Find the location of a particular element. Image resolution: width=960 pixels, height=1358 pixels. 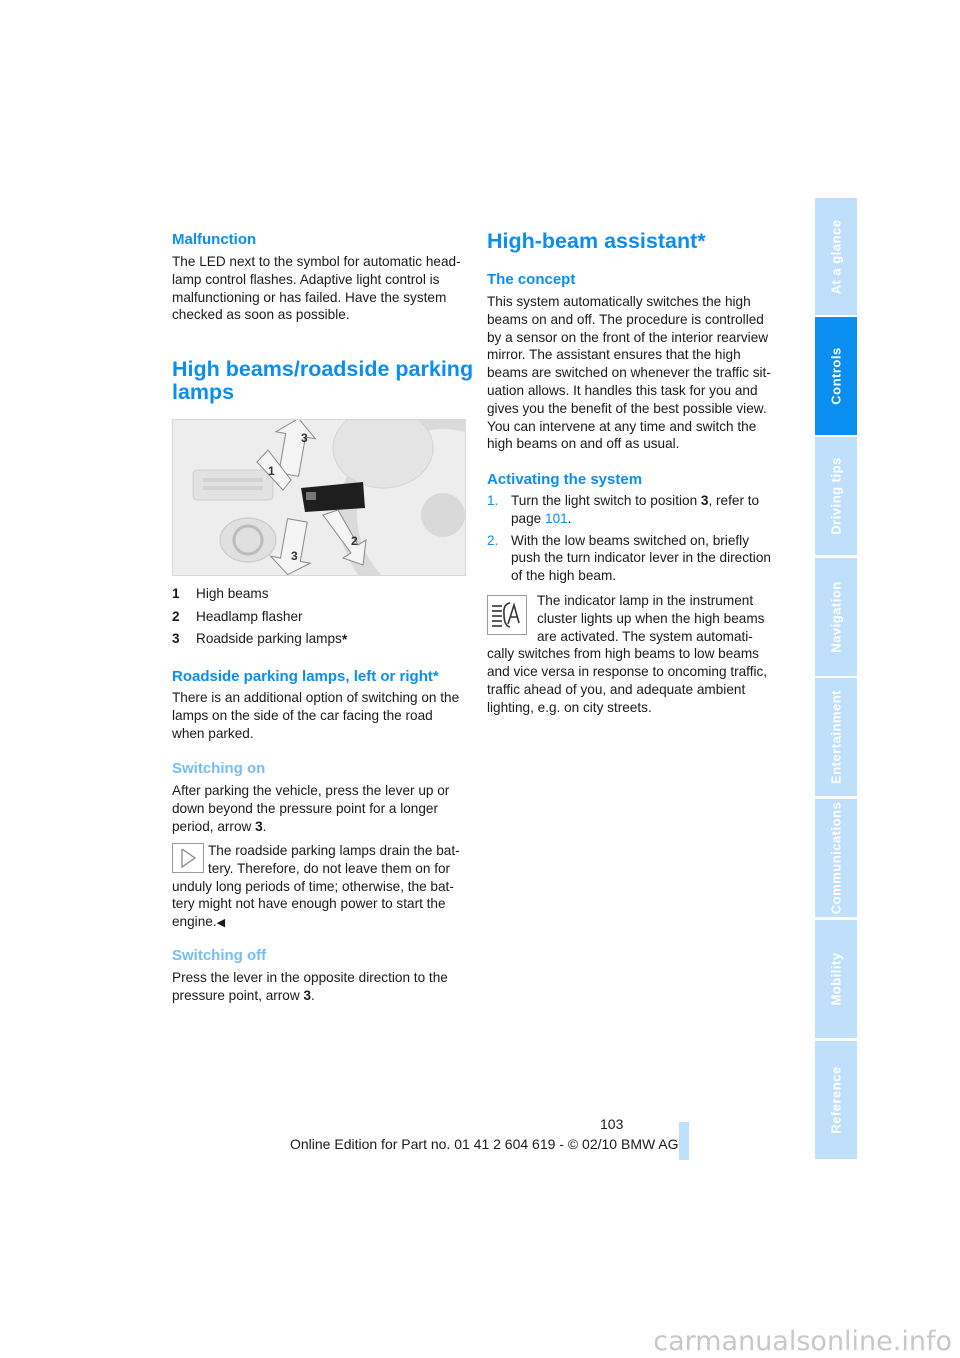

legend-item: 2 Headlamp flasher is located at coordinates (259, 617).